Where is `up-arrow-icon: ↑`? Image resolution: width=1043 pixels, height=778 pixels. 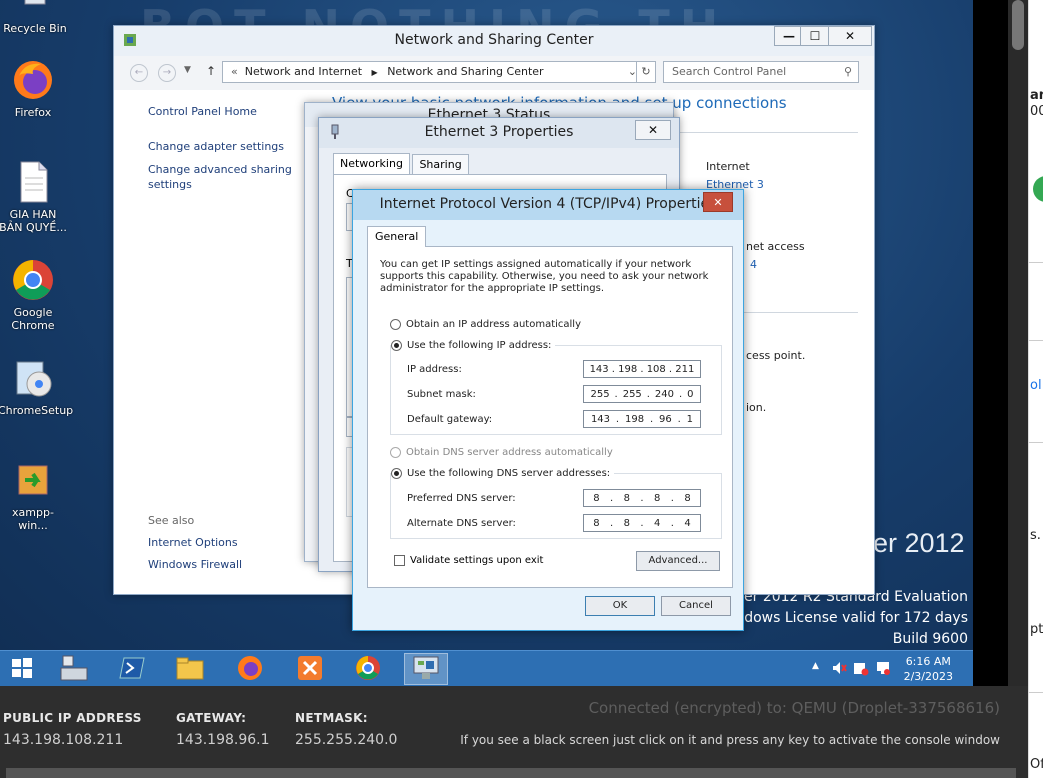
up-arrow-icon: ↑ is located at coordinates (211, 71).